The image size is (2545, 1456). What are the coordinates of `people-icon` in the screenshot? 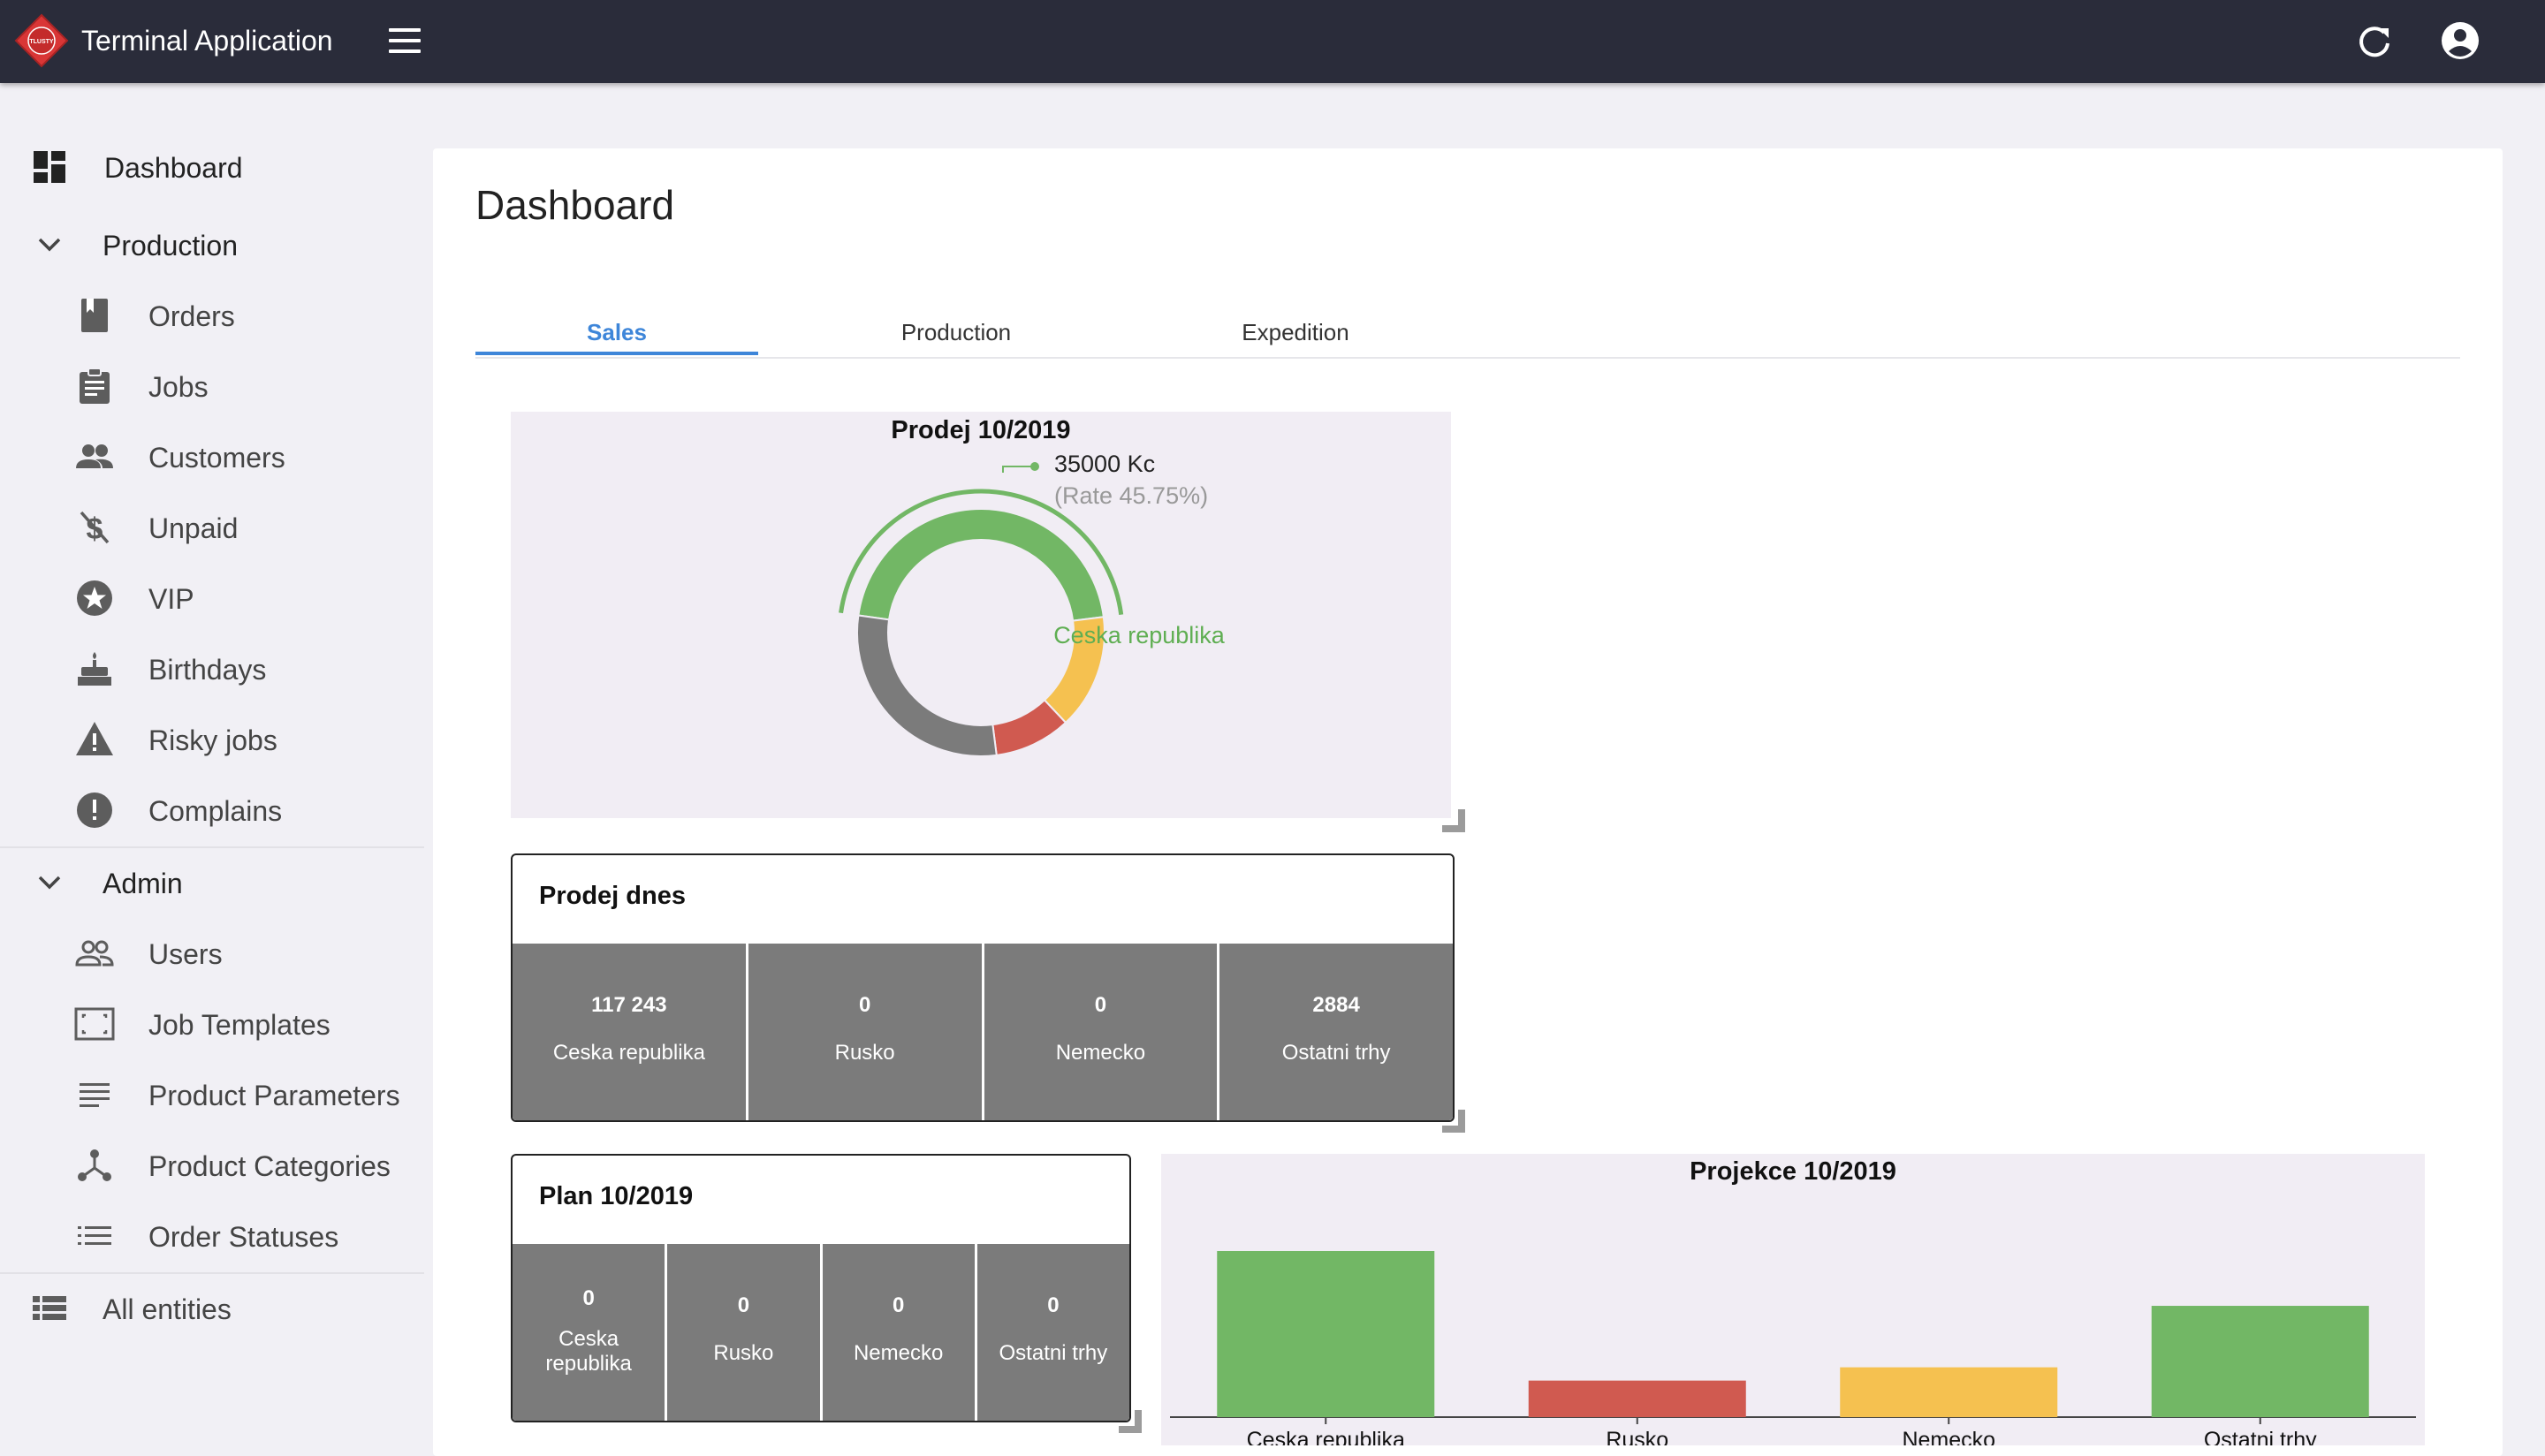 It's located at (94, 456).